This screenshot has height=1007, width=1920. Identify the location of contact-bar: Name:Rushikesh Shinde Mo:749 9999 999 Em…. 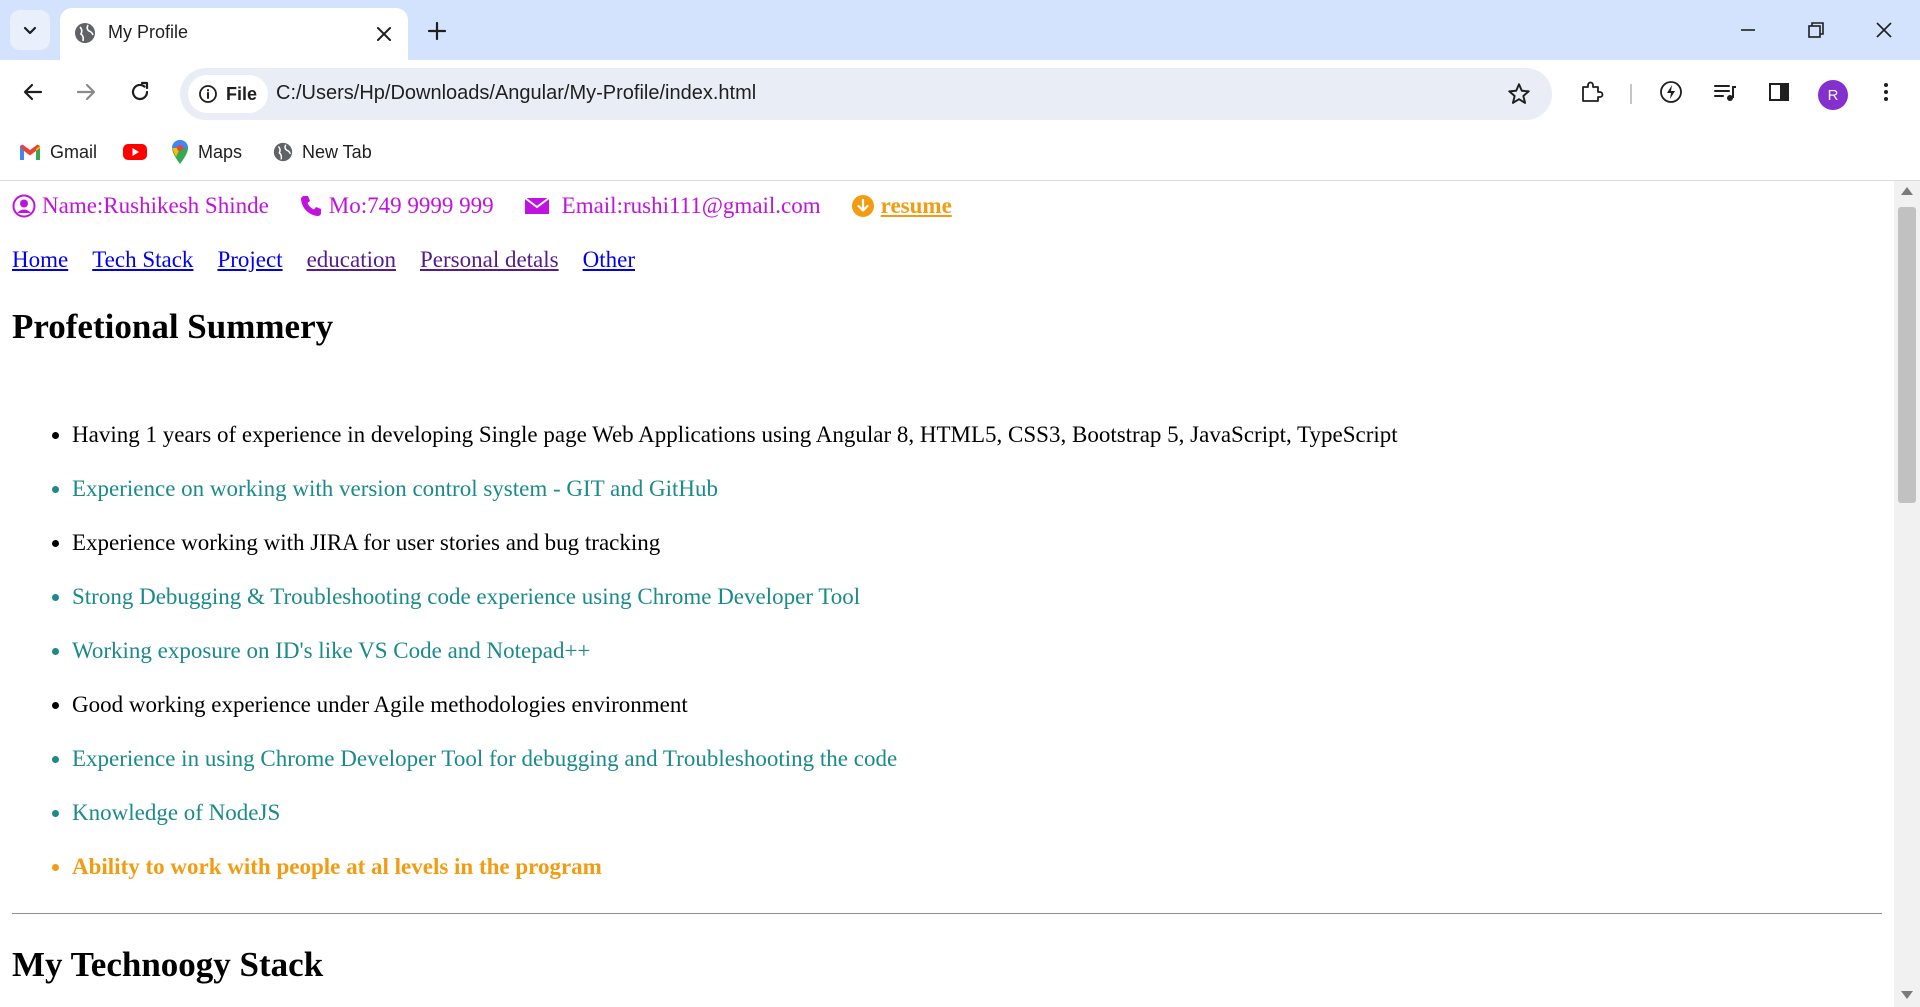
(497, 206).